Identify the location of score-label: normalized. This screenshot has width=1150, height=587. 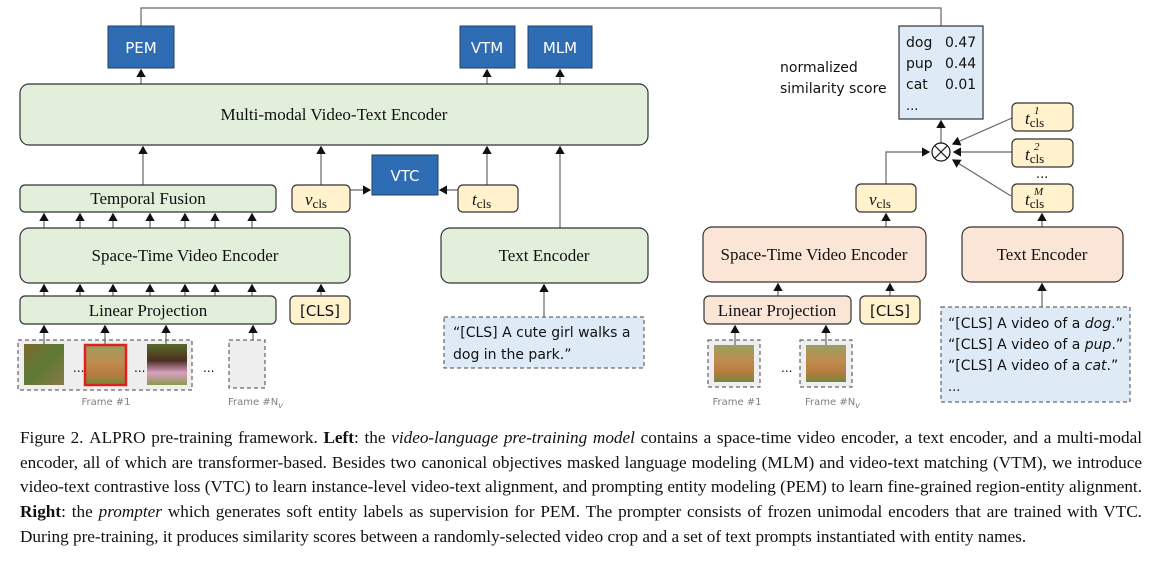
(819, 68).